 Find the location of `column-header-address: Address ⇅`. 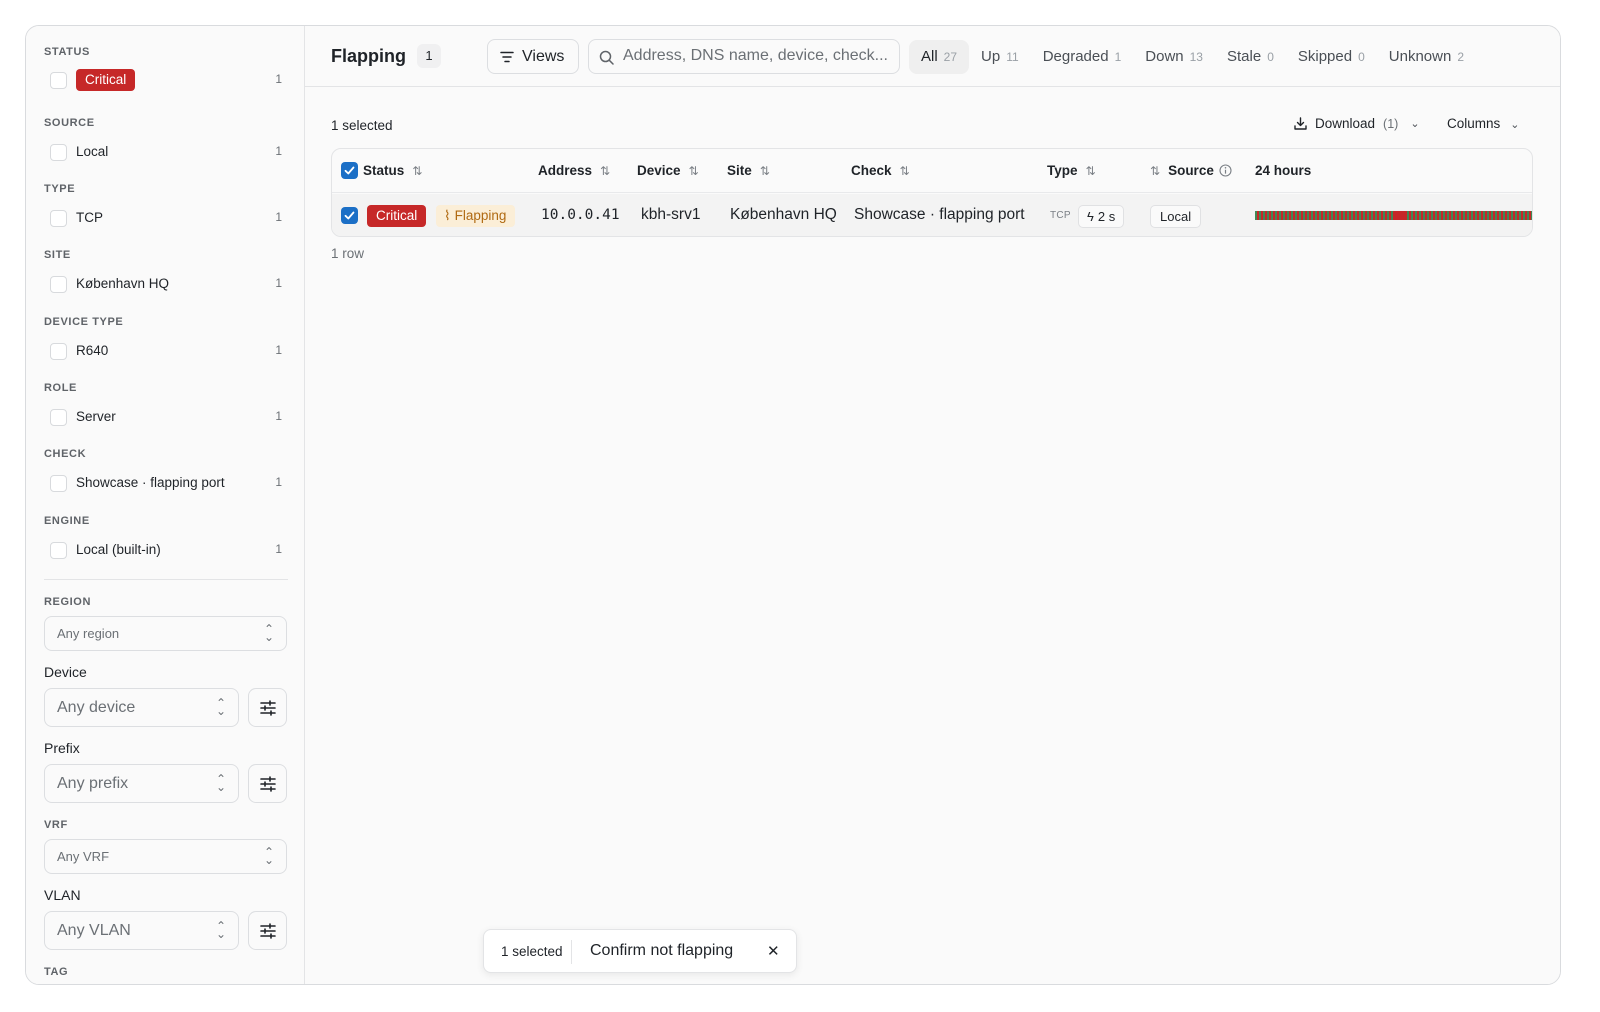

column-header-address: Address ⇅ is located at coordinates (574, 170).